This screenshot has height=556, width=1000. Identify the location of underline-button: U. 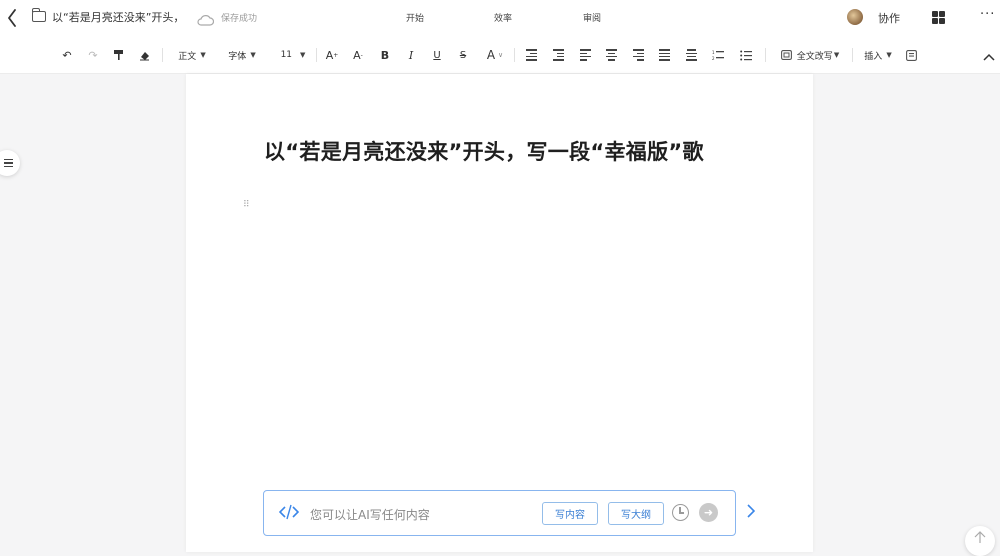
(437, 55).